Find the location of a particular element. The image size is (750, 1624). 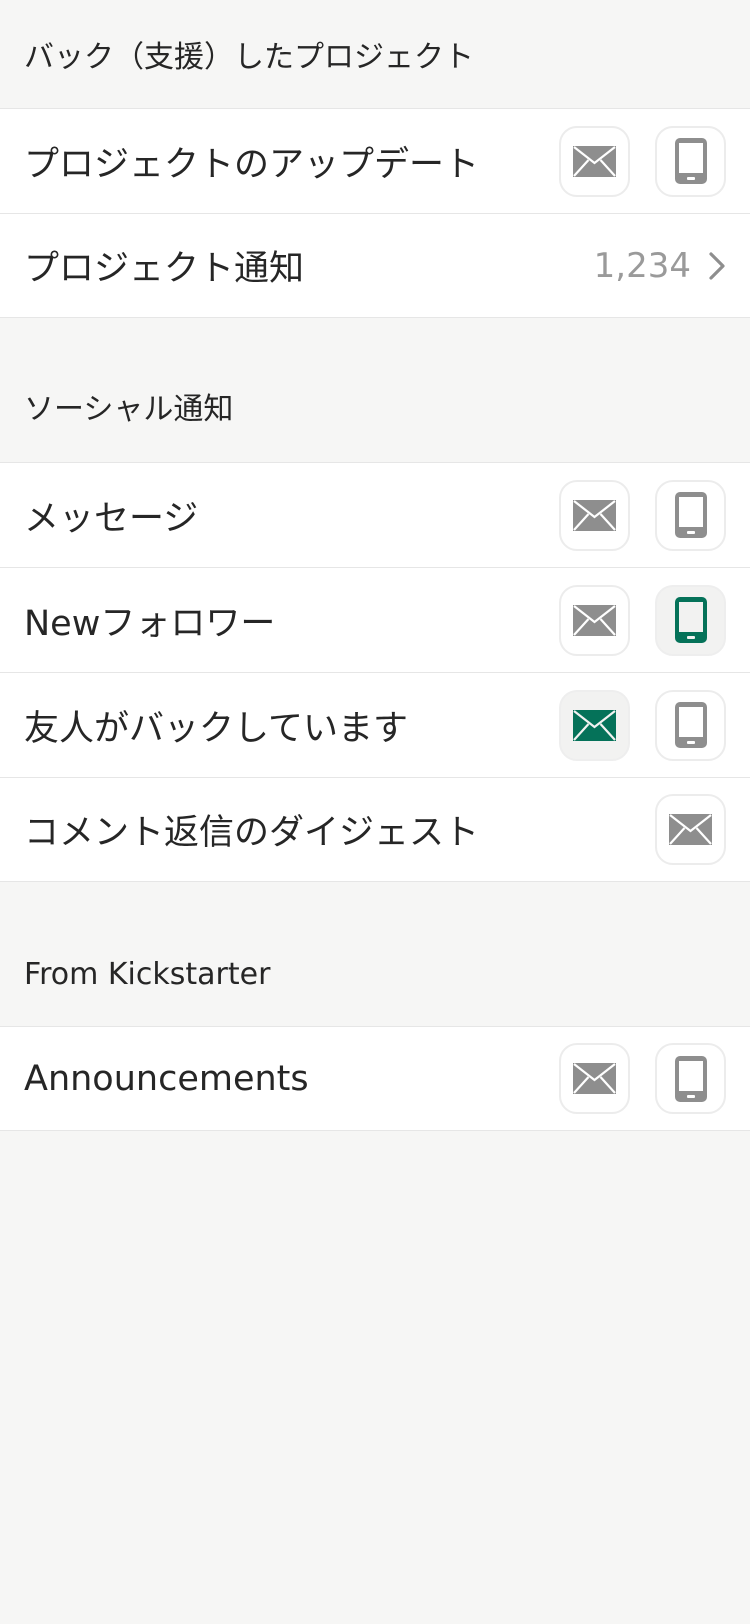

row-new-followers: Newフォロワー is located at coordinates (375, 619).